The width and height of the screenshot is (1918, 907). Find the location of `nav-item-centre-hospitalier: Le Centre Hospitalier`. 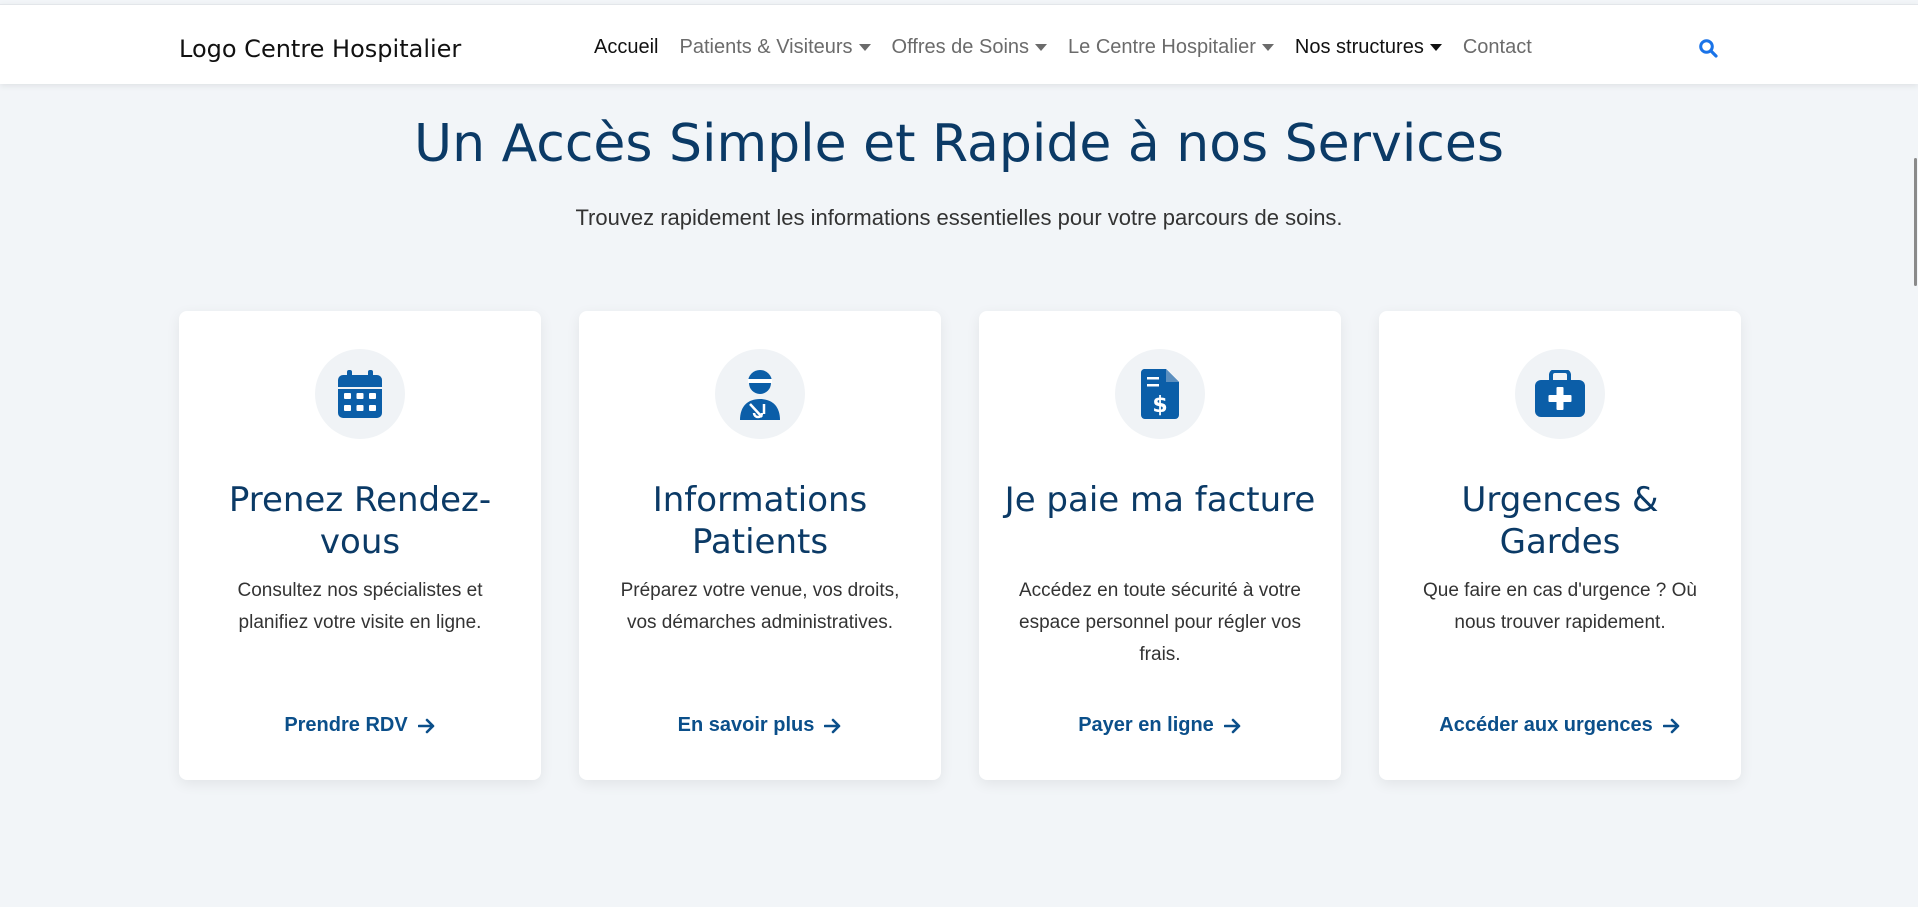

nav-item-centre-hospitalier: Le Centre Hospitalier is located at coordinates (1171, 47).